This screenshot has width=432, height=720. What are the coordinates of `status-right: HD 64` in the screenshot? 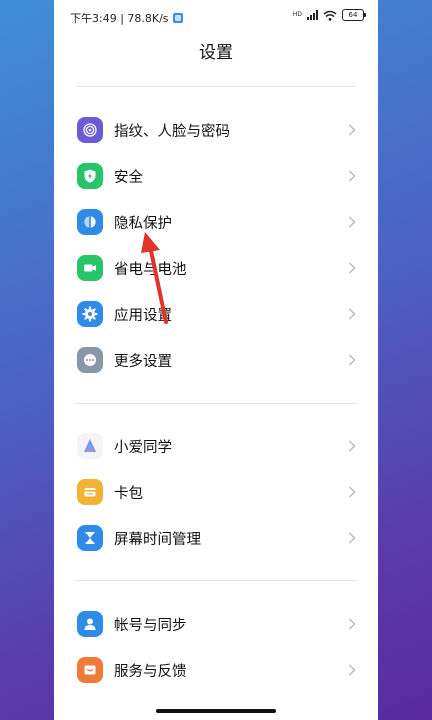 It's located at (329, 15).